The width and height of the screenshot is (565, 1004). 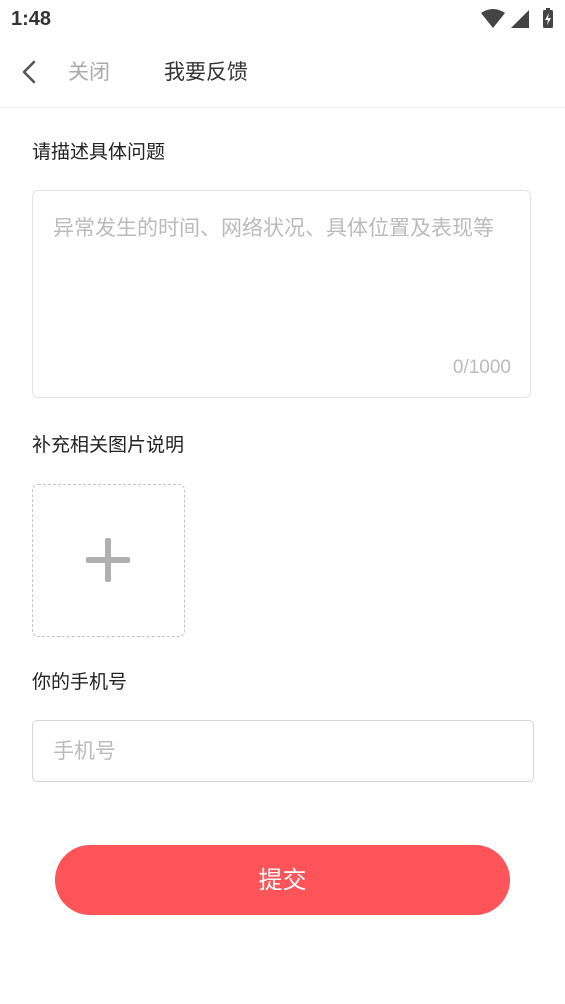 I want to click on phone-field, so click(x=283, y=751).